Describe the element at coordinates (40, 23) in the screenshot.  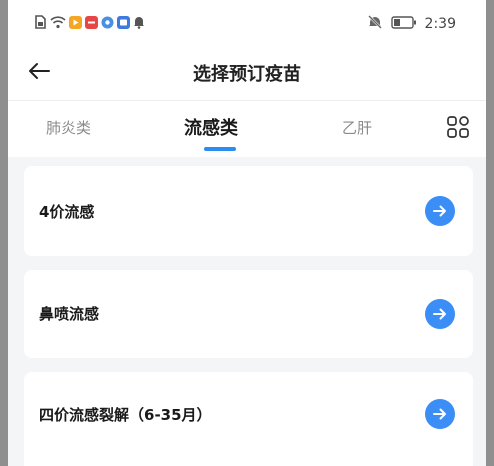
I see `sim-icon` at that location.